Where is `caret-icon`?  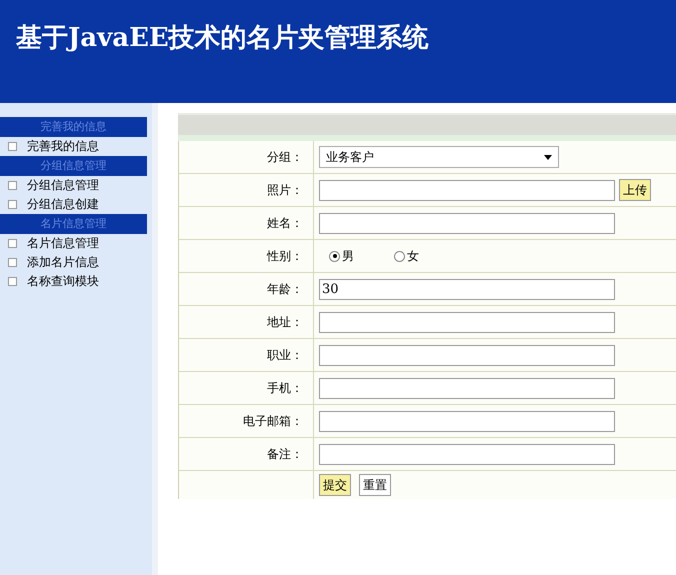 caret-icon is located at coordinates (548, 157).